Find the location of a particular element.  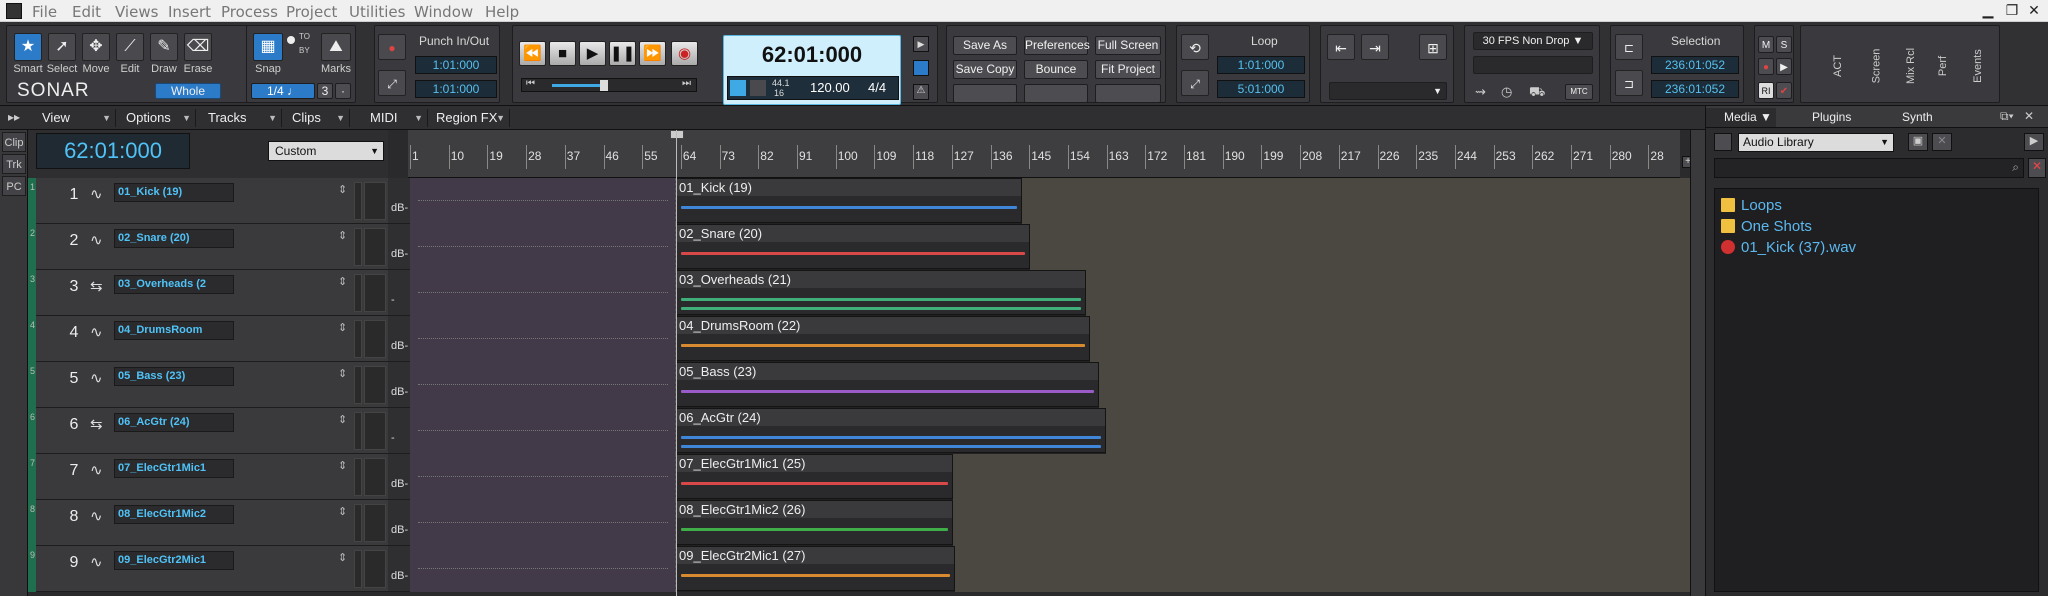

punch-fit-icon: ⤢ is located at coordinates (392, 83).